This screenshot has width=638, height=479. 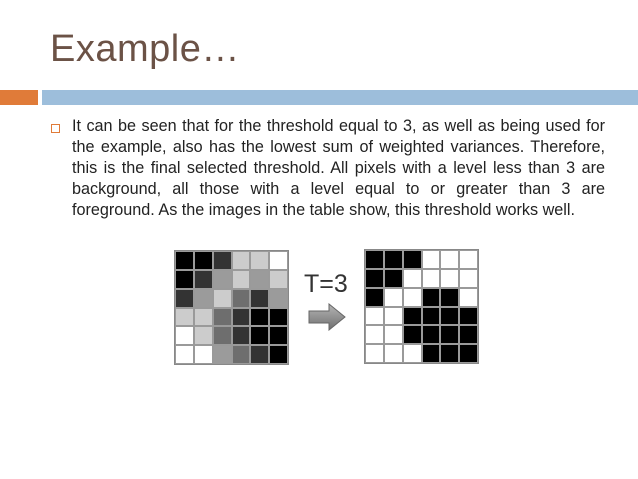 I want to click on thresholded-image-grid, so click(x=421, y=306).